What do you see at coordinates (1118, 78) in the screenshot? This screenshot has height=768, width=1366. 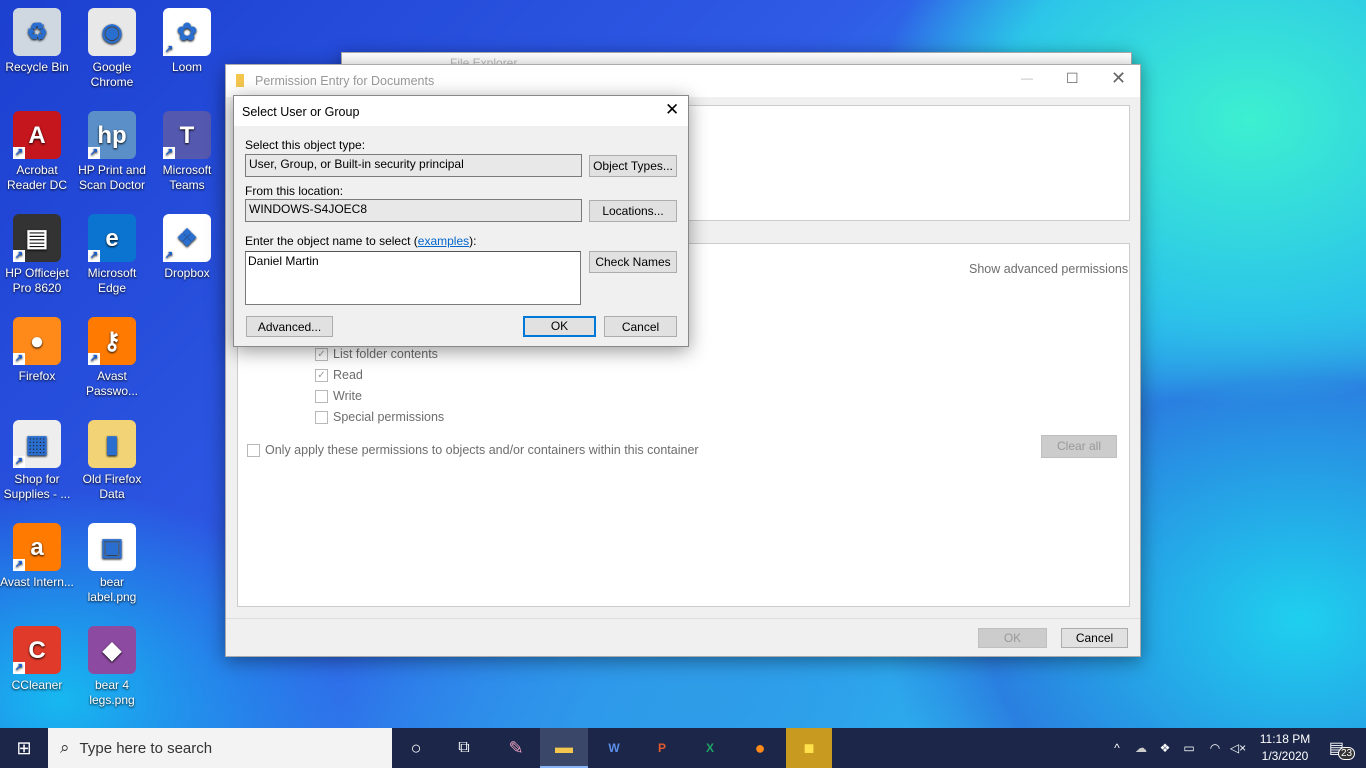 I see `close-button: ✕` at bounding box center [1118, 78].